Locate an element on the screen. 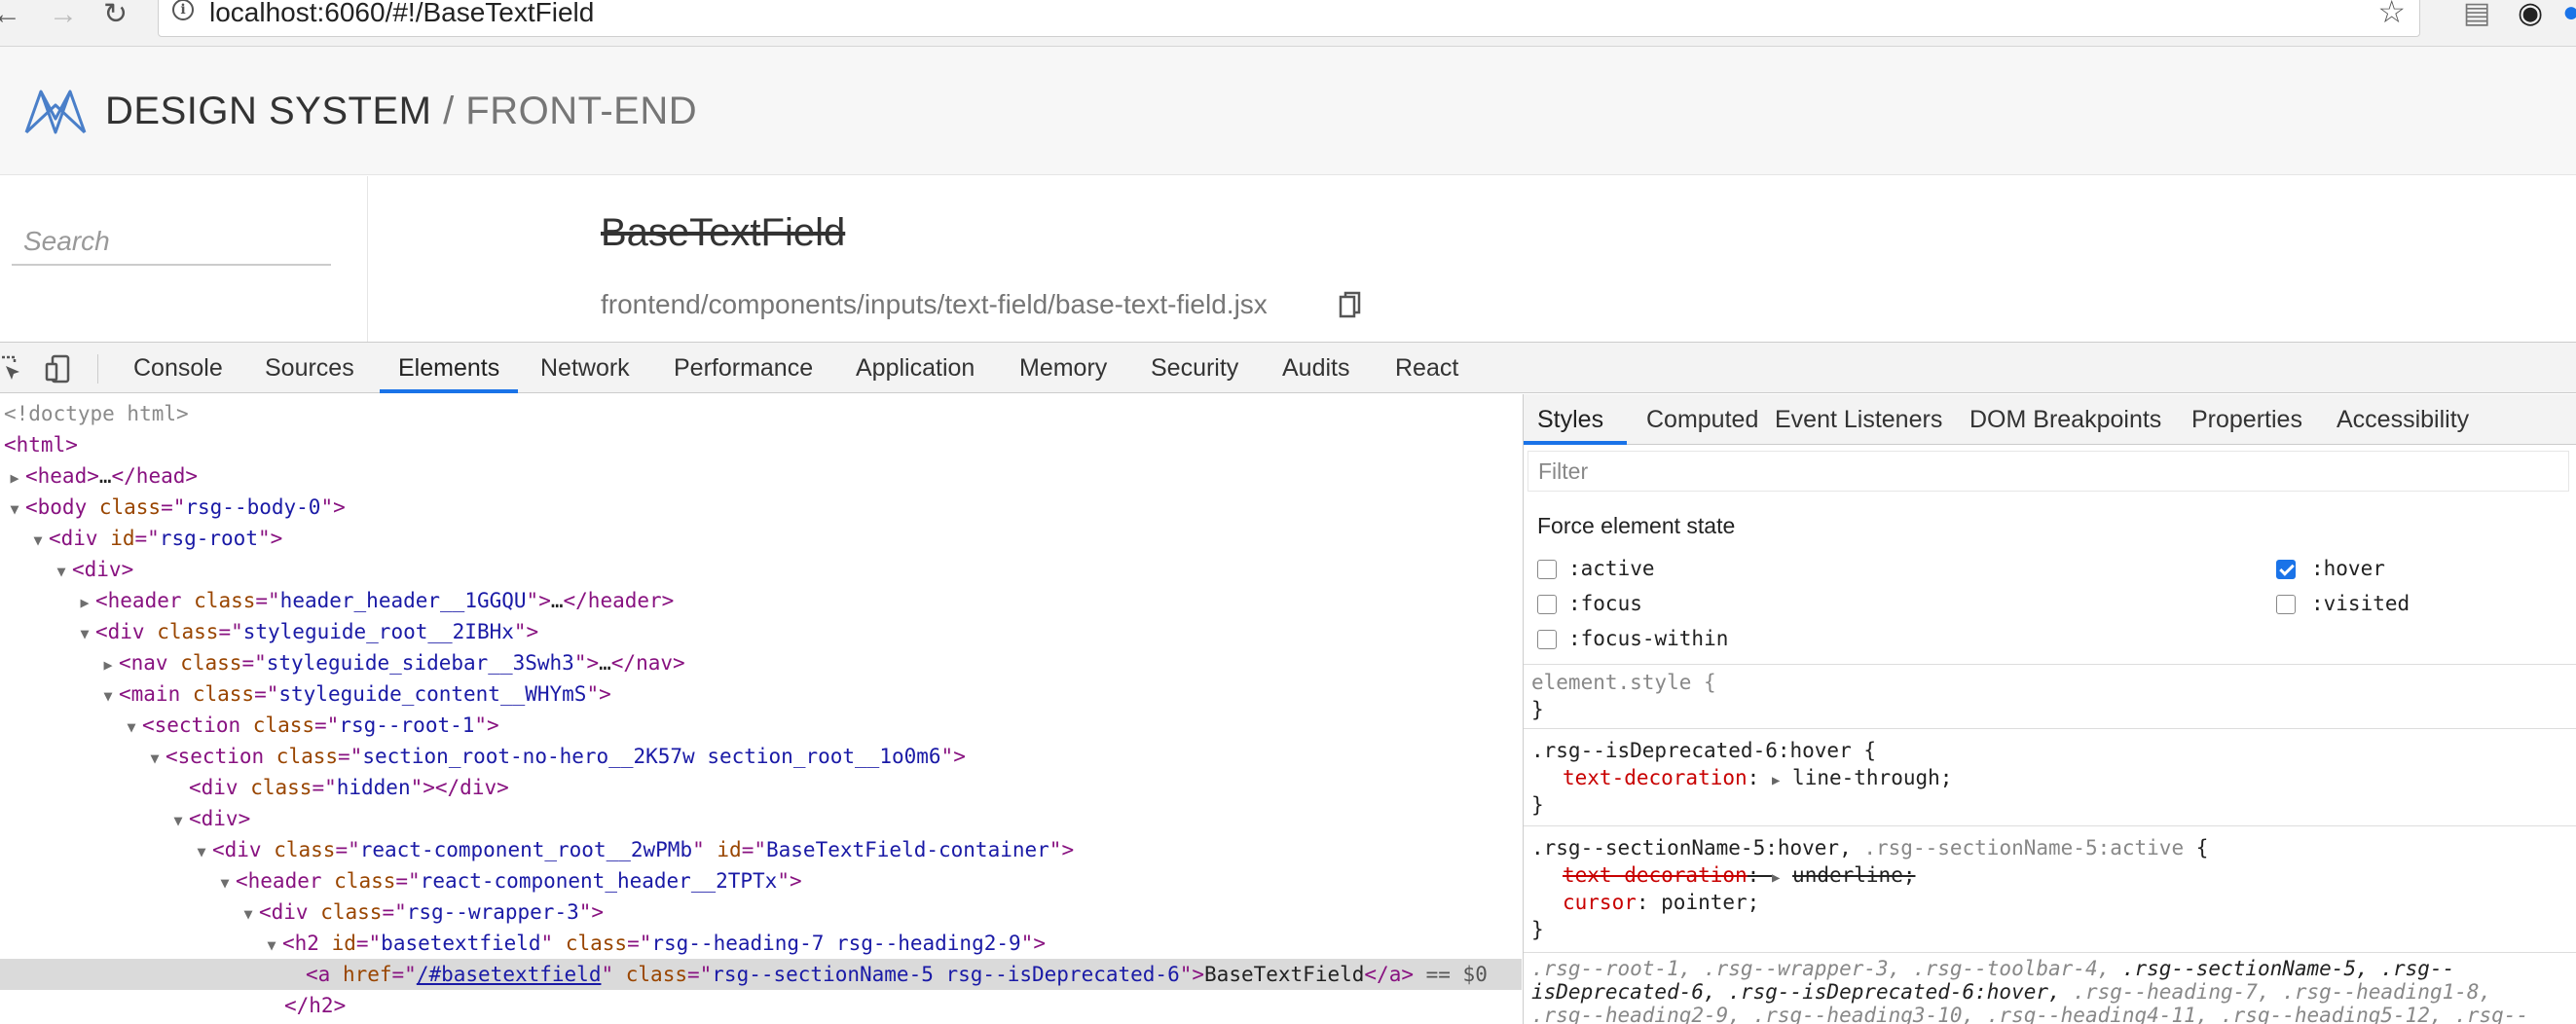 The width and height of the screenshot is (2576, 1024). state-visited-label: :visited is located at coordinates (2360, 603).